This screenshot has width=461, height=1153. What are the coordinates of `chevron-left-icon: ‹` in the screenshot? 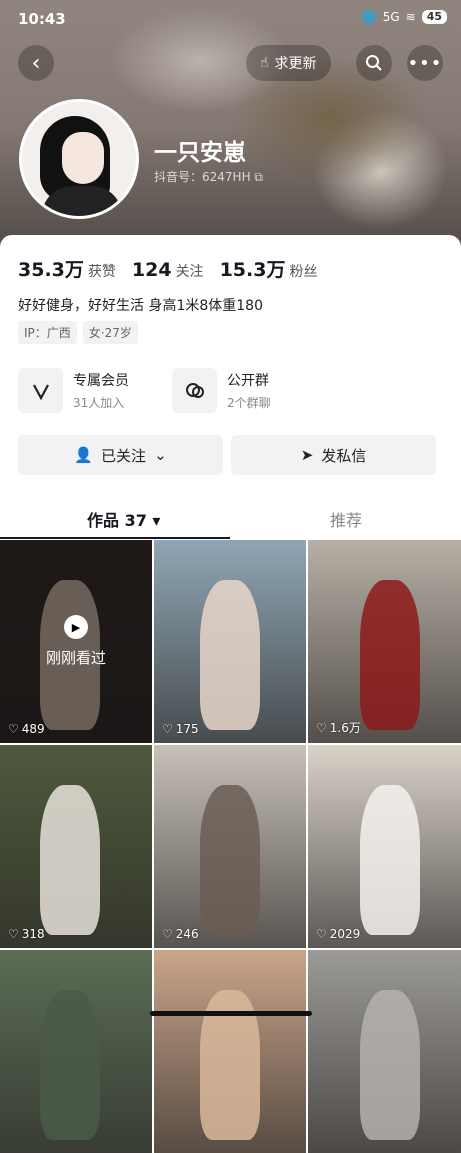 It's located at (36, 63).